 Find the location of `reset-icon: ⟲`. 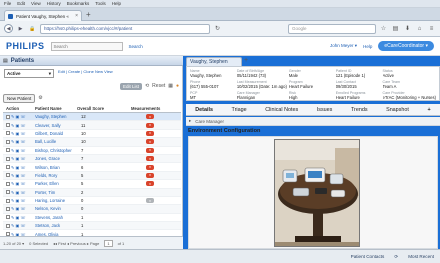

reset-icon: ⟲ is located at coordinates (147, 86).